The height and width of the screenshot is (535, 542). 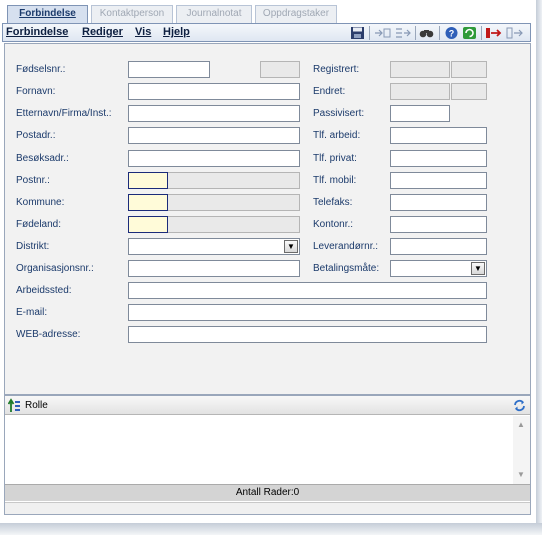 What do you see at coordinates (346, 268) in the screenshot?
I see `label-betalingsmate: Betalingsmåte:` at bounding box center [346, 268].